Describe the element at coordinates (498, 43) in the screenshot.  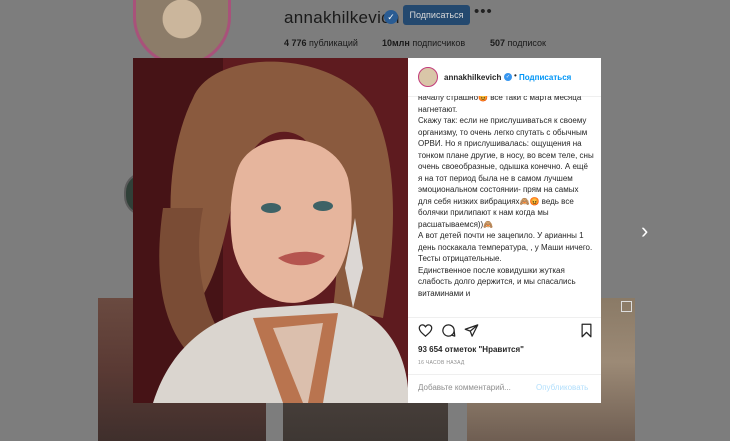
I see `following-count: 507` at that location.